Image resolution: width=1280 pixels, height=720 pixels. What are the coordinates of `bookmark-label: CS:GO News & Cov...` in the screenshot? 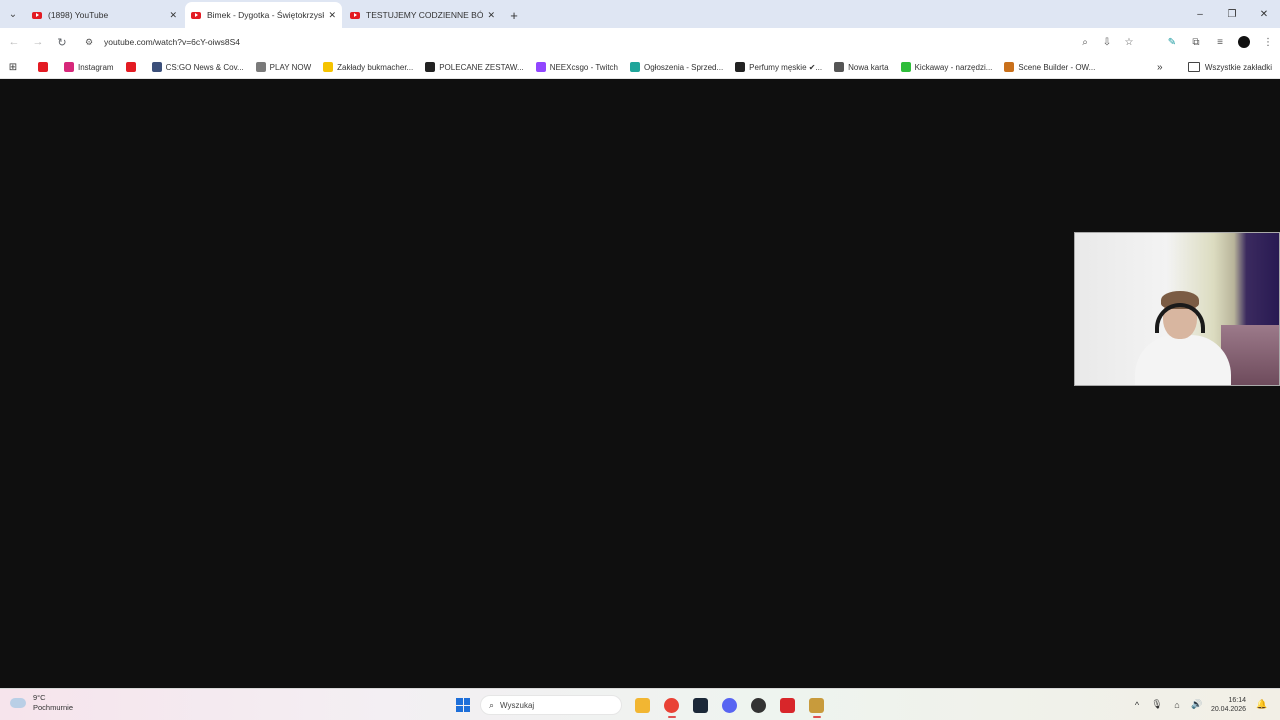 It's located at (204, 67).